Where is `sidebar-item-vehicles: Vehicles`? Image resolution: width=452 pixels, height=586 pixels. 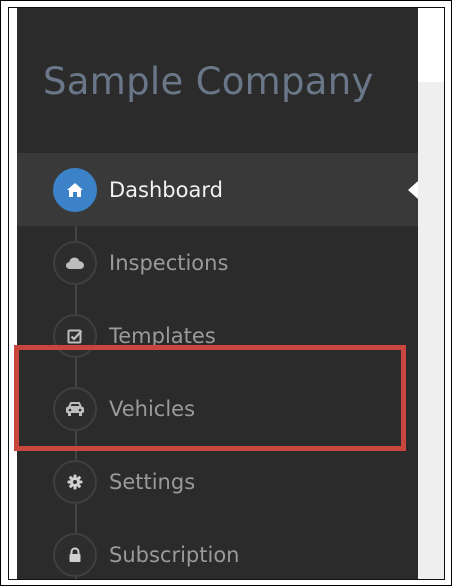
sidebar-item-vehicles: Vehicles is located at coordinates (217, 408).